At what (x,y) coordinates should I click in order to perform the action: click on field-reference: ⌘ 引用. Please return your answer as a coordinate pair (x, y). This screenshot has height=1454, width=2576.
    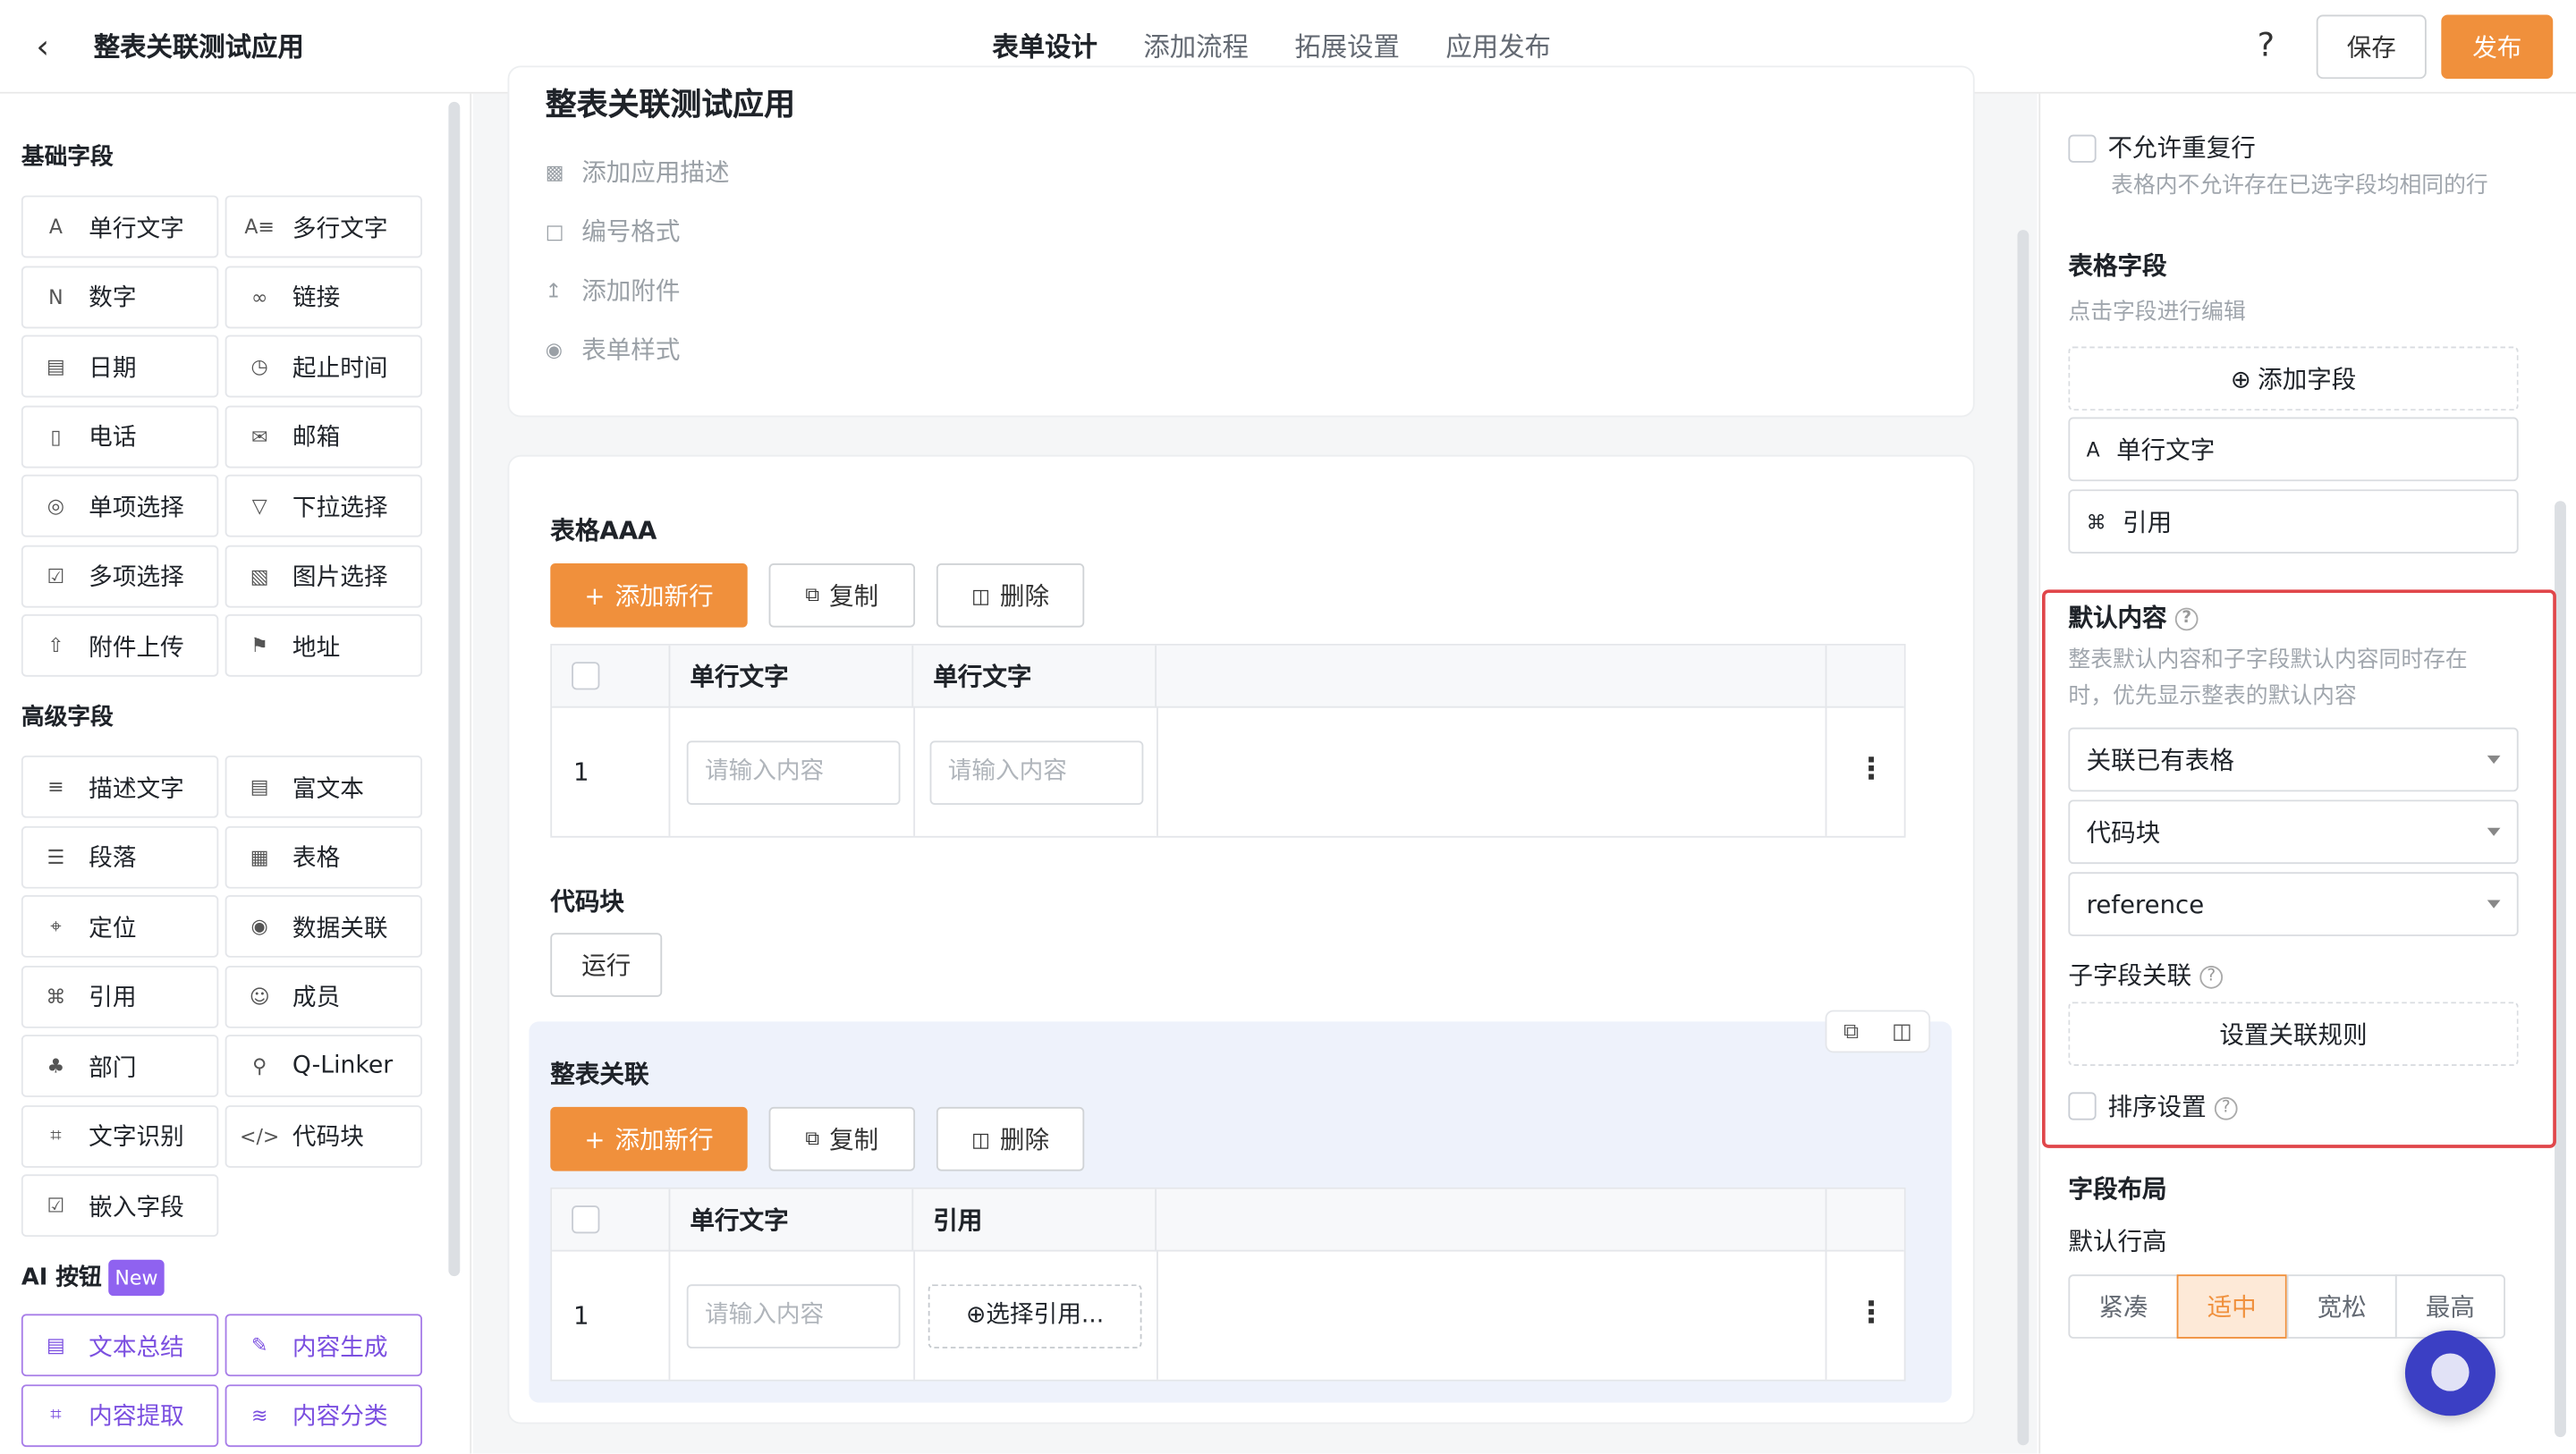
    Looking at the image, I should click on (120, 996).